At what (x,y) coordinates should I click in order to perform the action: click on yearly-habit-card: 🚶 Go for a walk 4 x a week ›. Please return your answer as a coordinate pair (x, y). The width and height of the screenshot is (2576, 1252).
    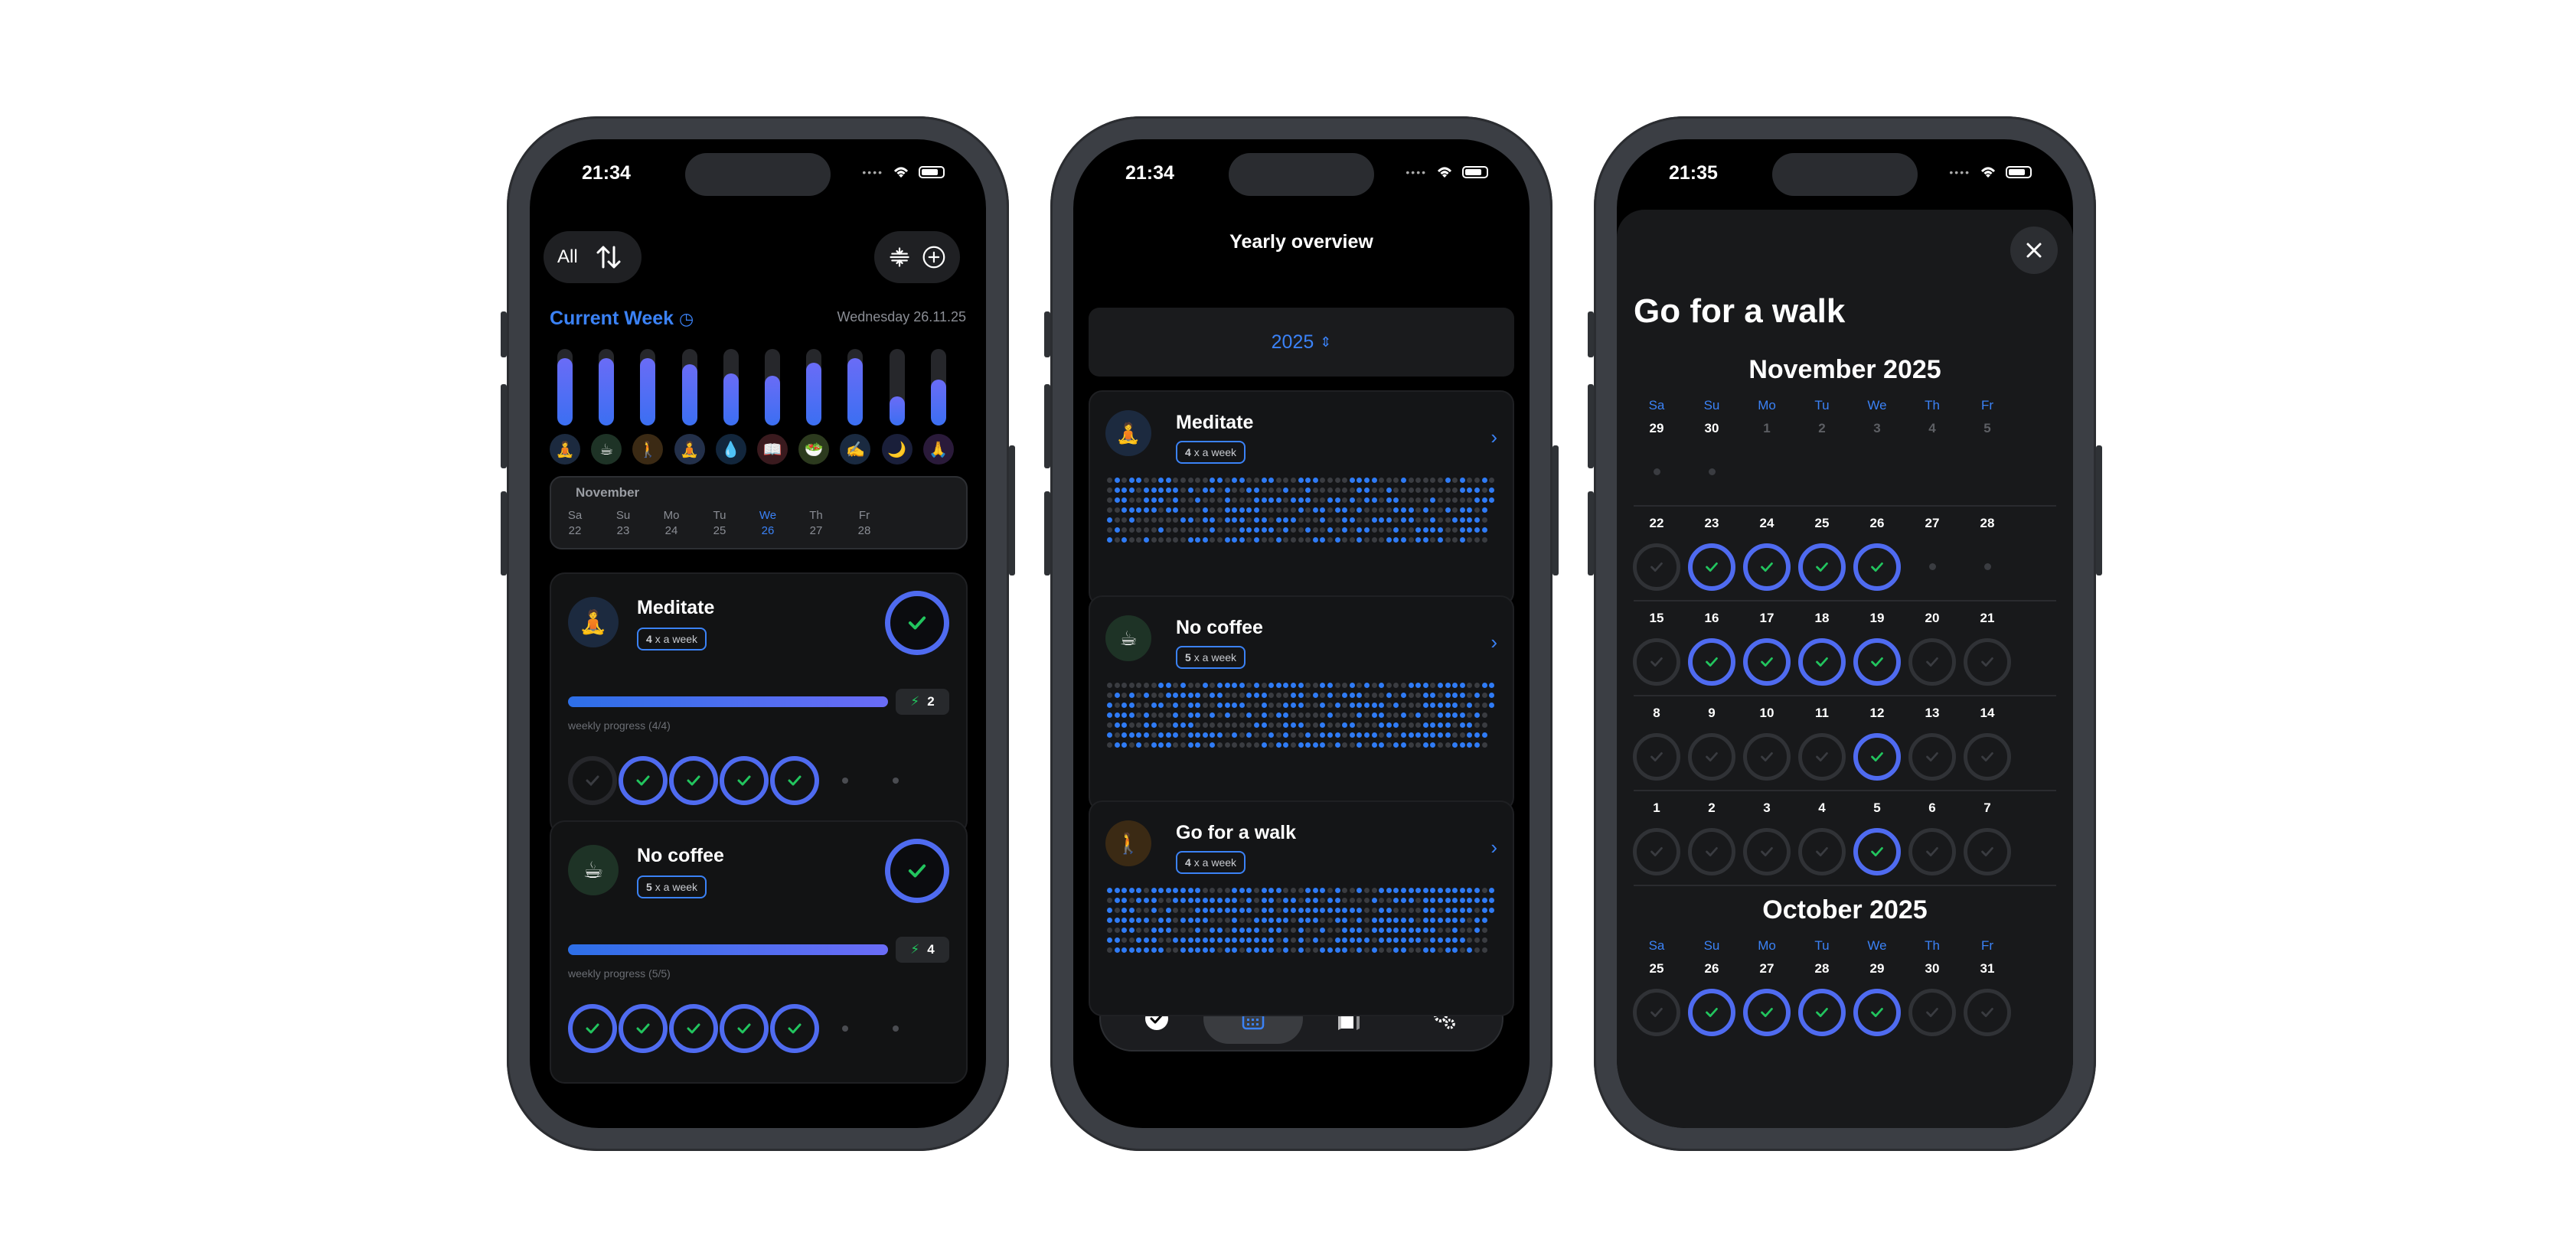
    Looking at the image, I should click on (1301, 908).